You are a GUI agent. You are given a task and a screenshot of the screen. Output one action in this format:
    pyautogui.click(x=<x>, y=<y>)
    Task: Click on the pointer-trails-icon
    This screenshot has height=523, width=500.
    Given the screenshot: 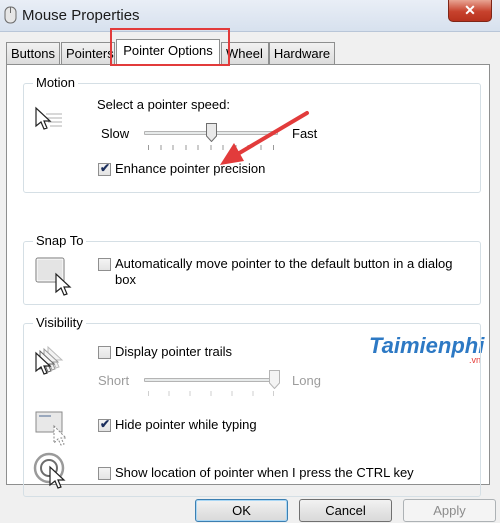 What is the action you would take?
    pyautogui.click(x=49, y=360)
    